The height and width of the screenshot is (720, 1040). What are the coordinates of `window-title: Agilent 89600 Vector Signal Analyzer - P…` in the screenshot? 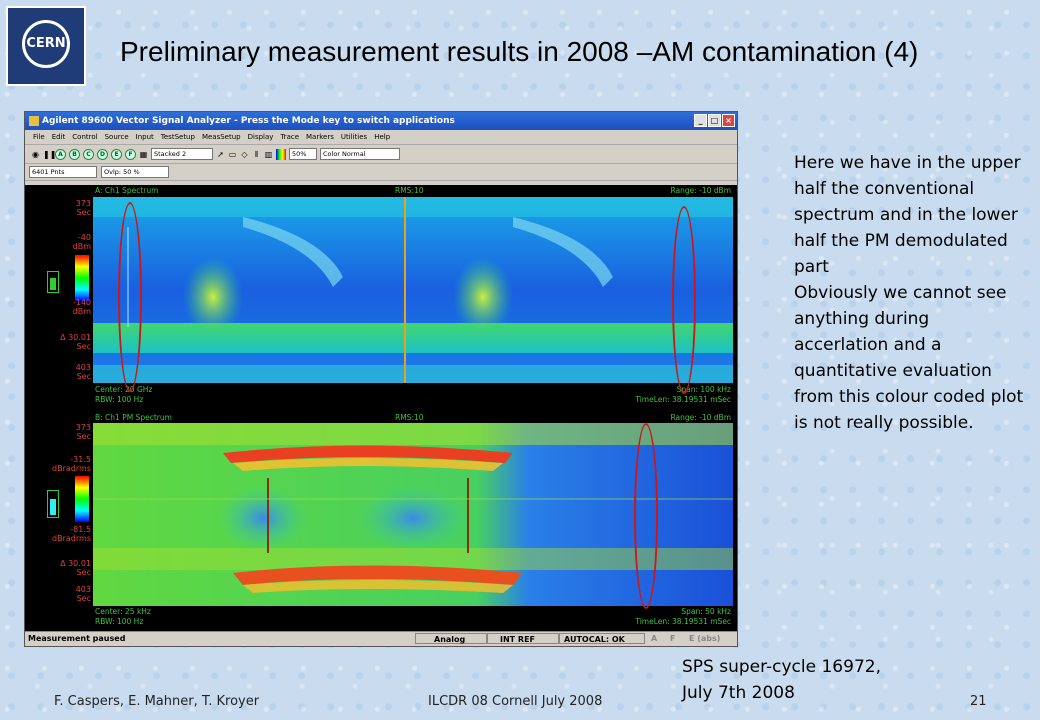 It's located at (248, 121).